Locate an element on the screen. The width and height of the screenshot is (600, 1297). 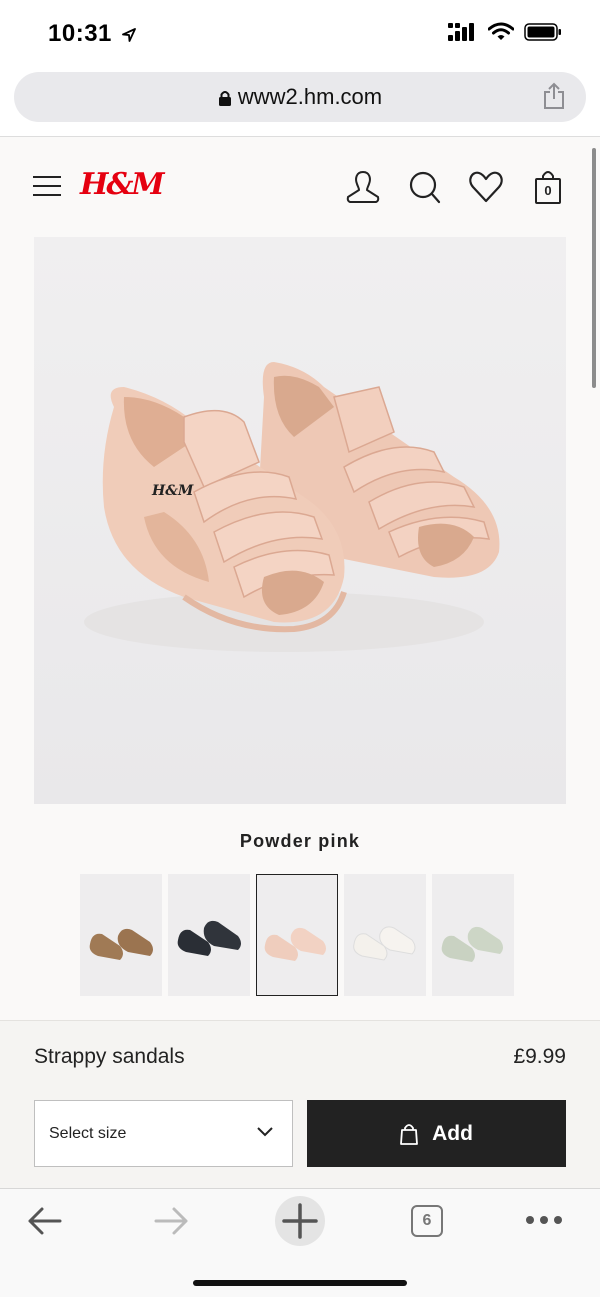
home-indicator is located at coordinates (300, 1283).